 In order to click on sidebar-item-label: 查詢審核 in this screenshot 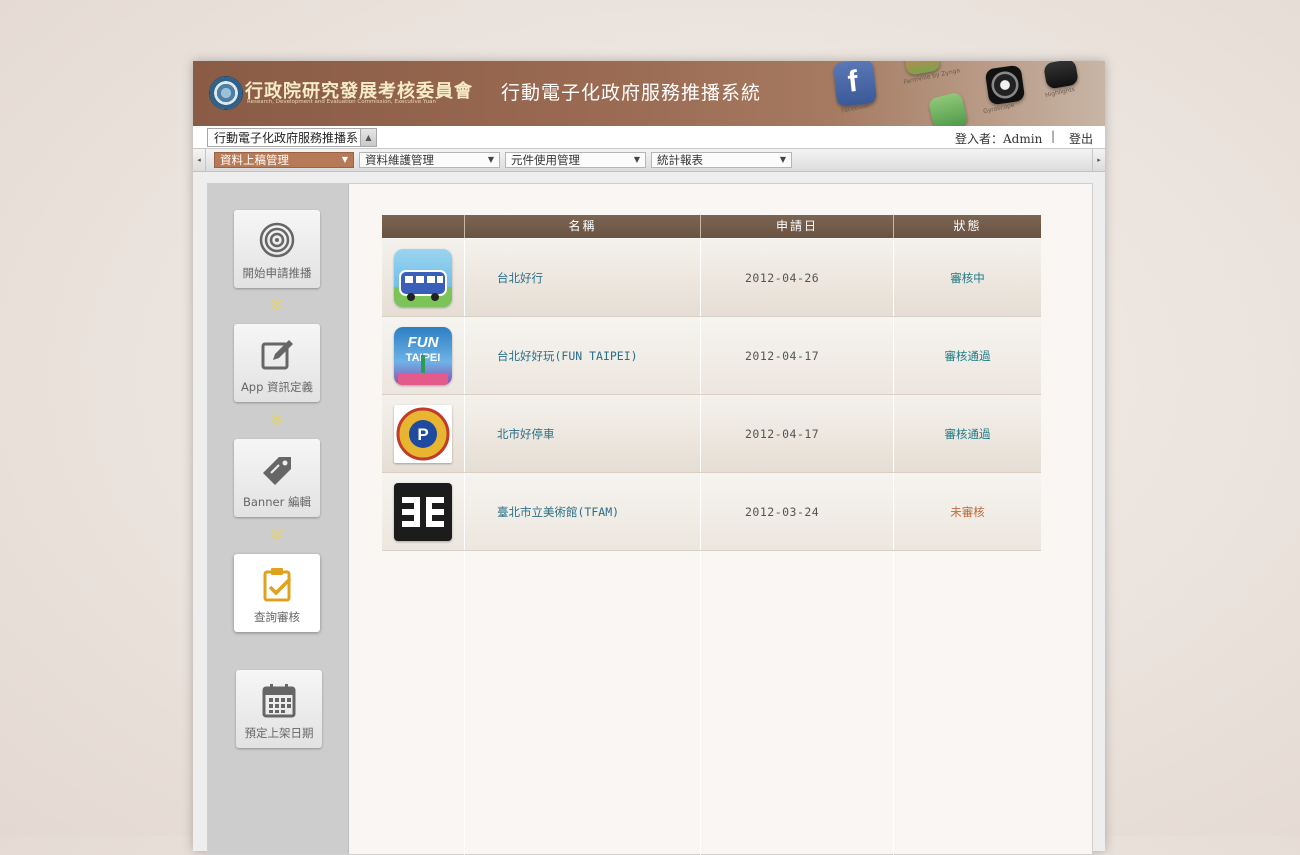, I will do `click(277, 617)`.